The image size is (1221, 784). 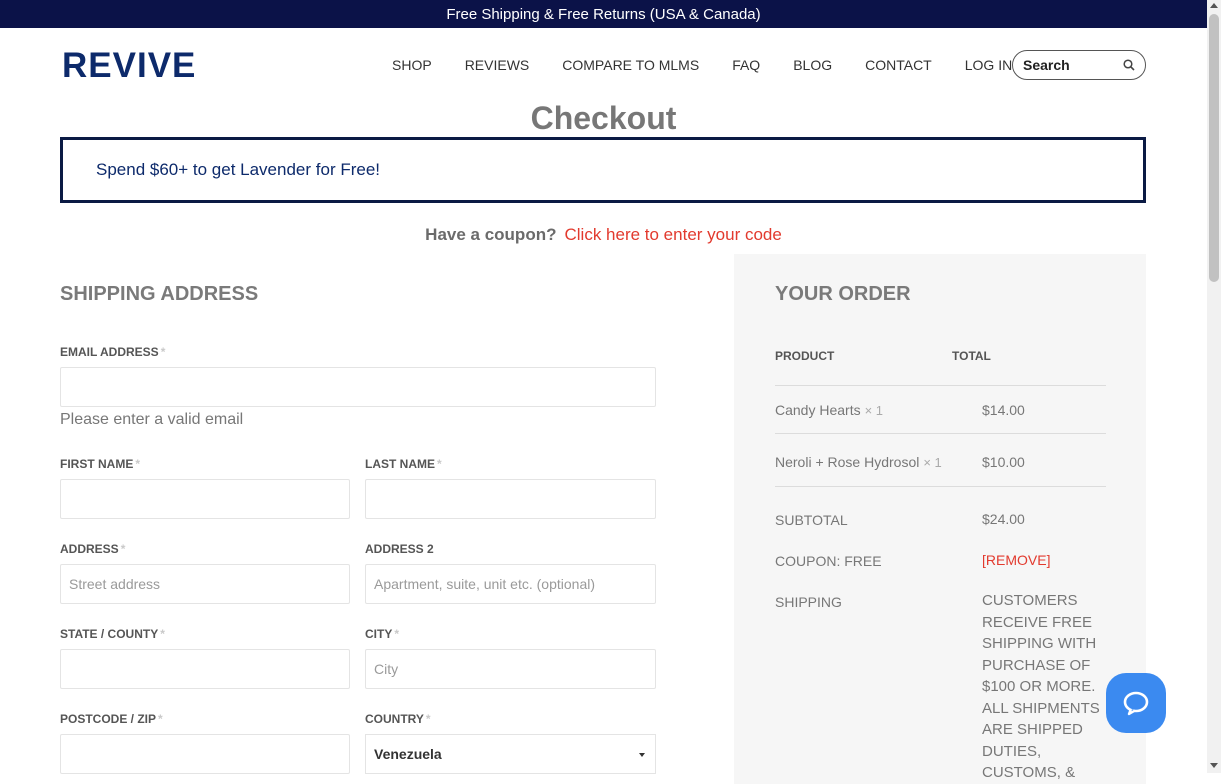 I want to click on last-name-field, so click(x=510, y=499).